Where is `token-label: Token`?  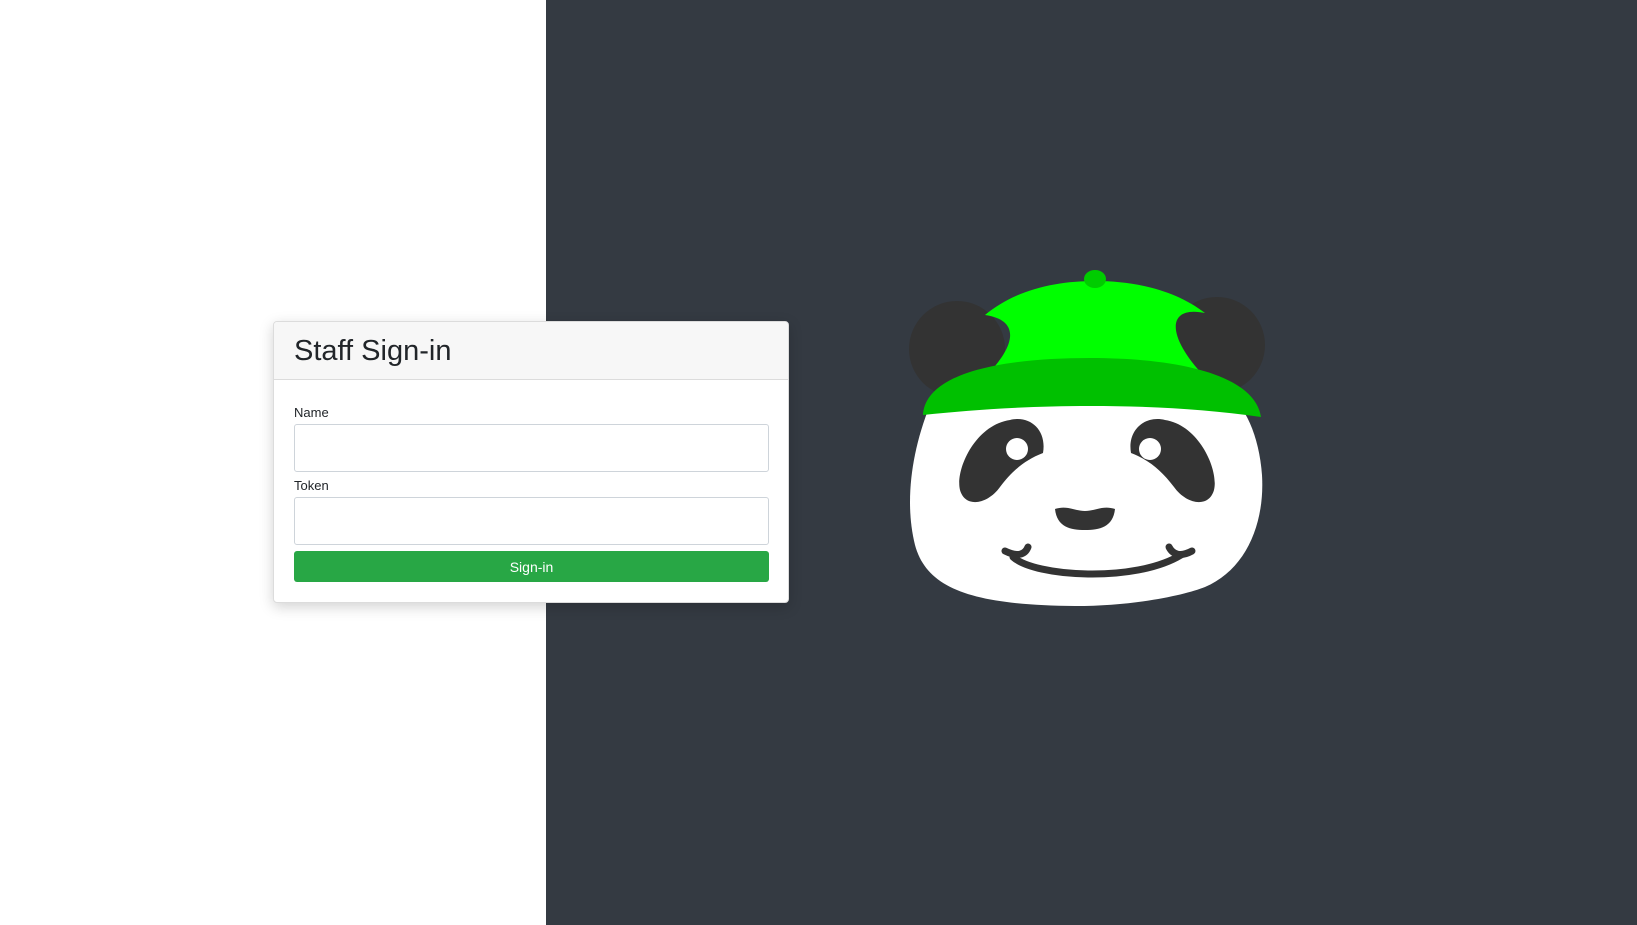
token-label: Token is located at coordinates (311, 485).